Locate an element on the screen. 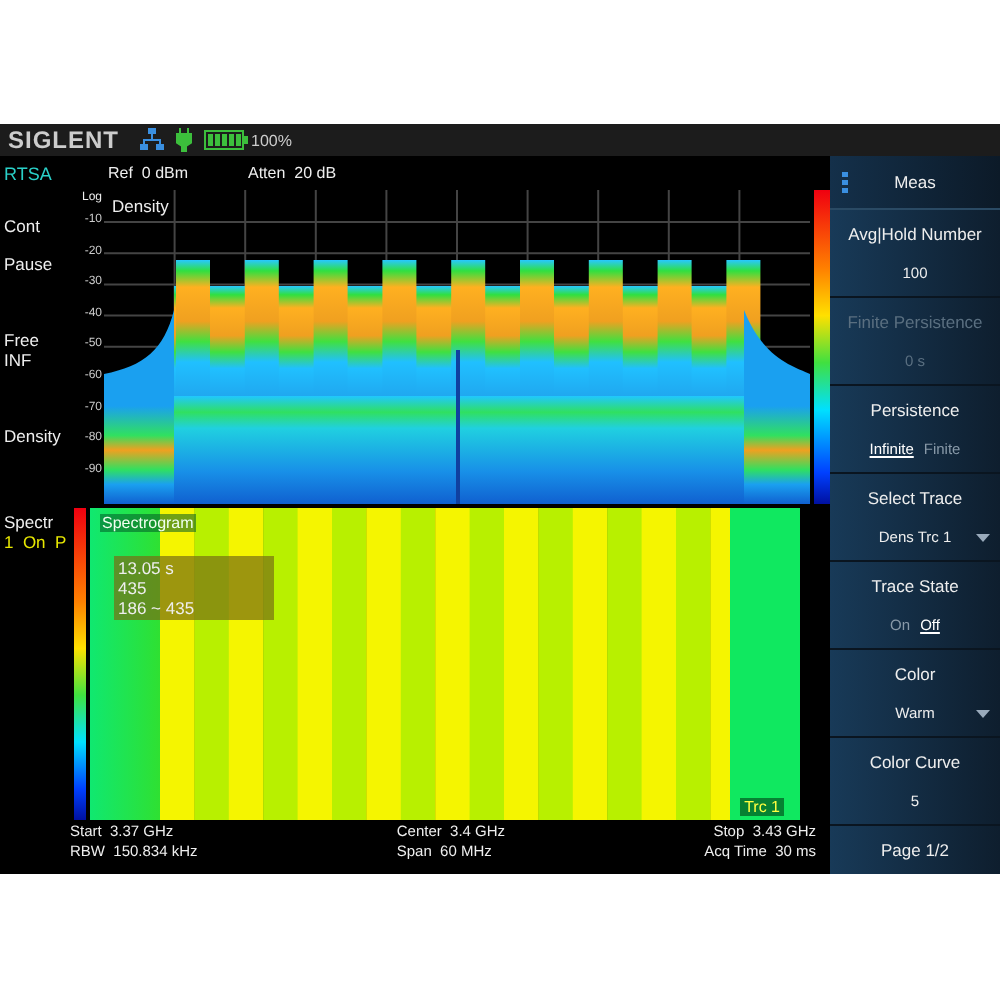 Image resolution: width=1000 pixels, height=1000 pixels. sweep-mode: Cont is located at coordinates (23, 226).